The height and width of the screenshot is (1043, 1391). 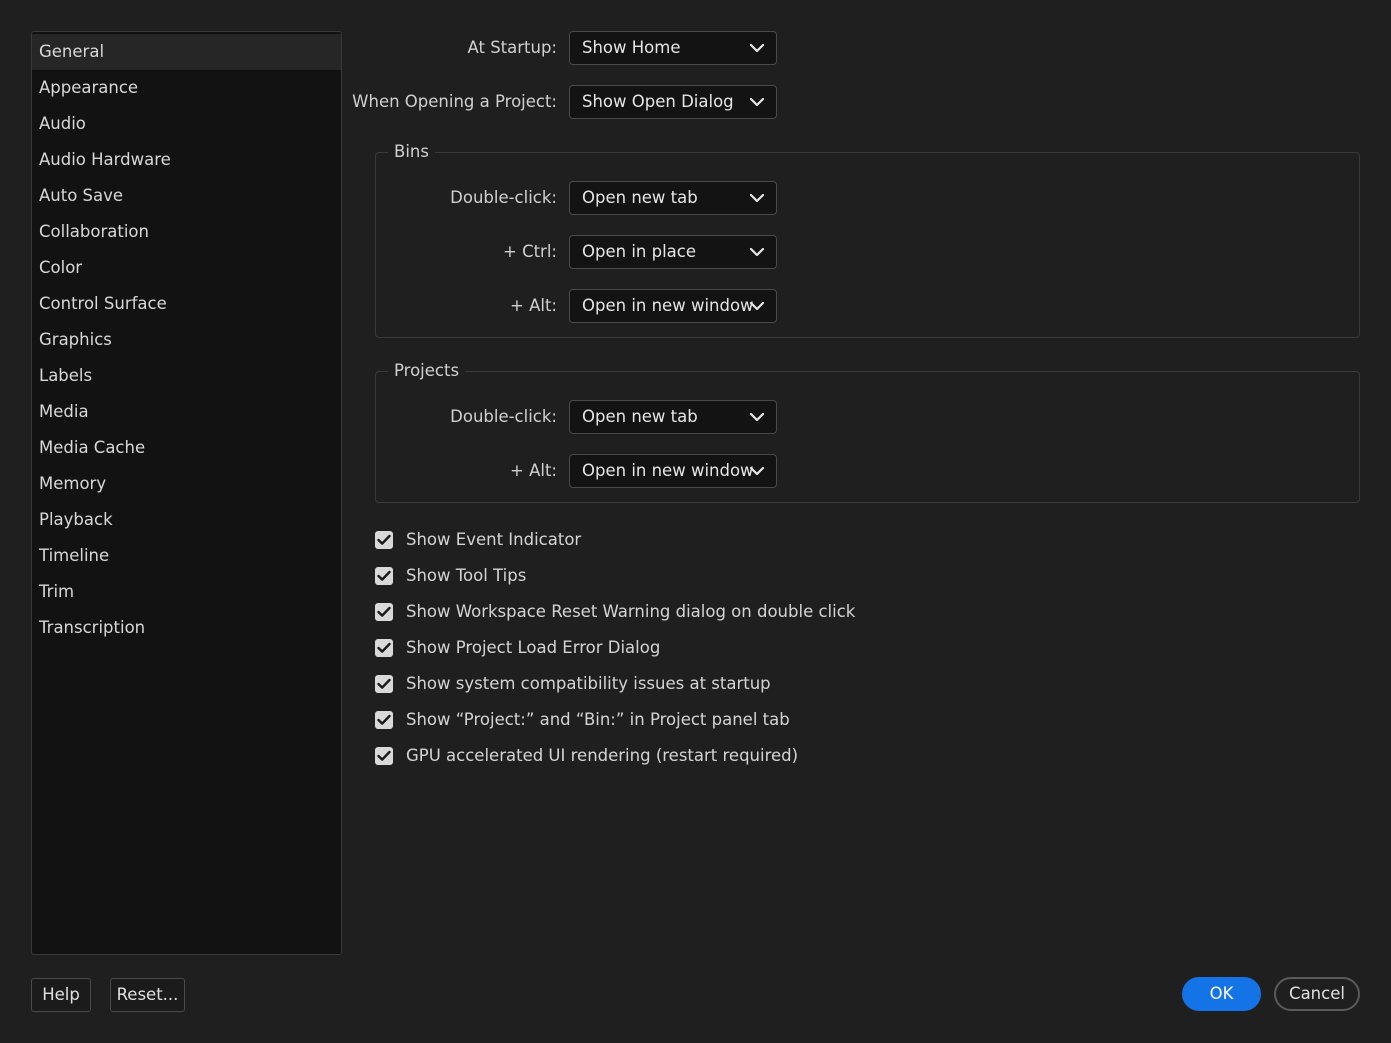 I want to click on ok-button: OK, so click(x=1221, y=994).